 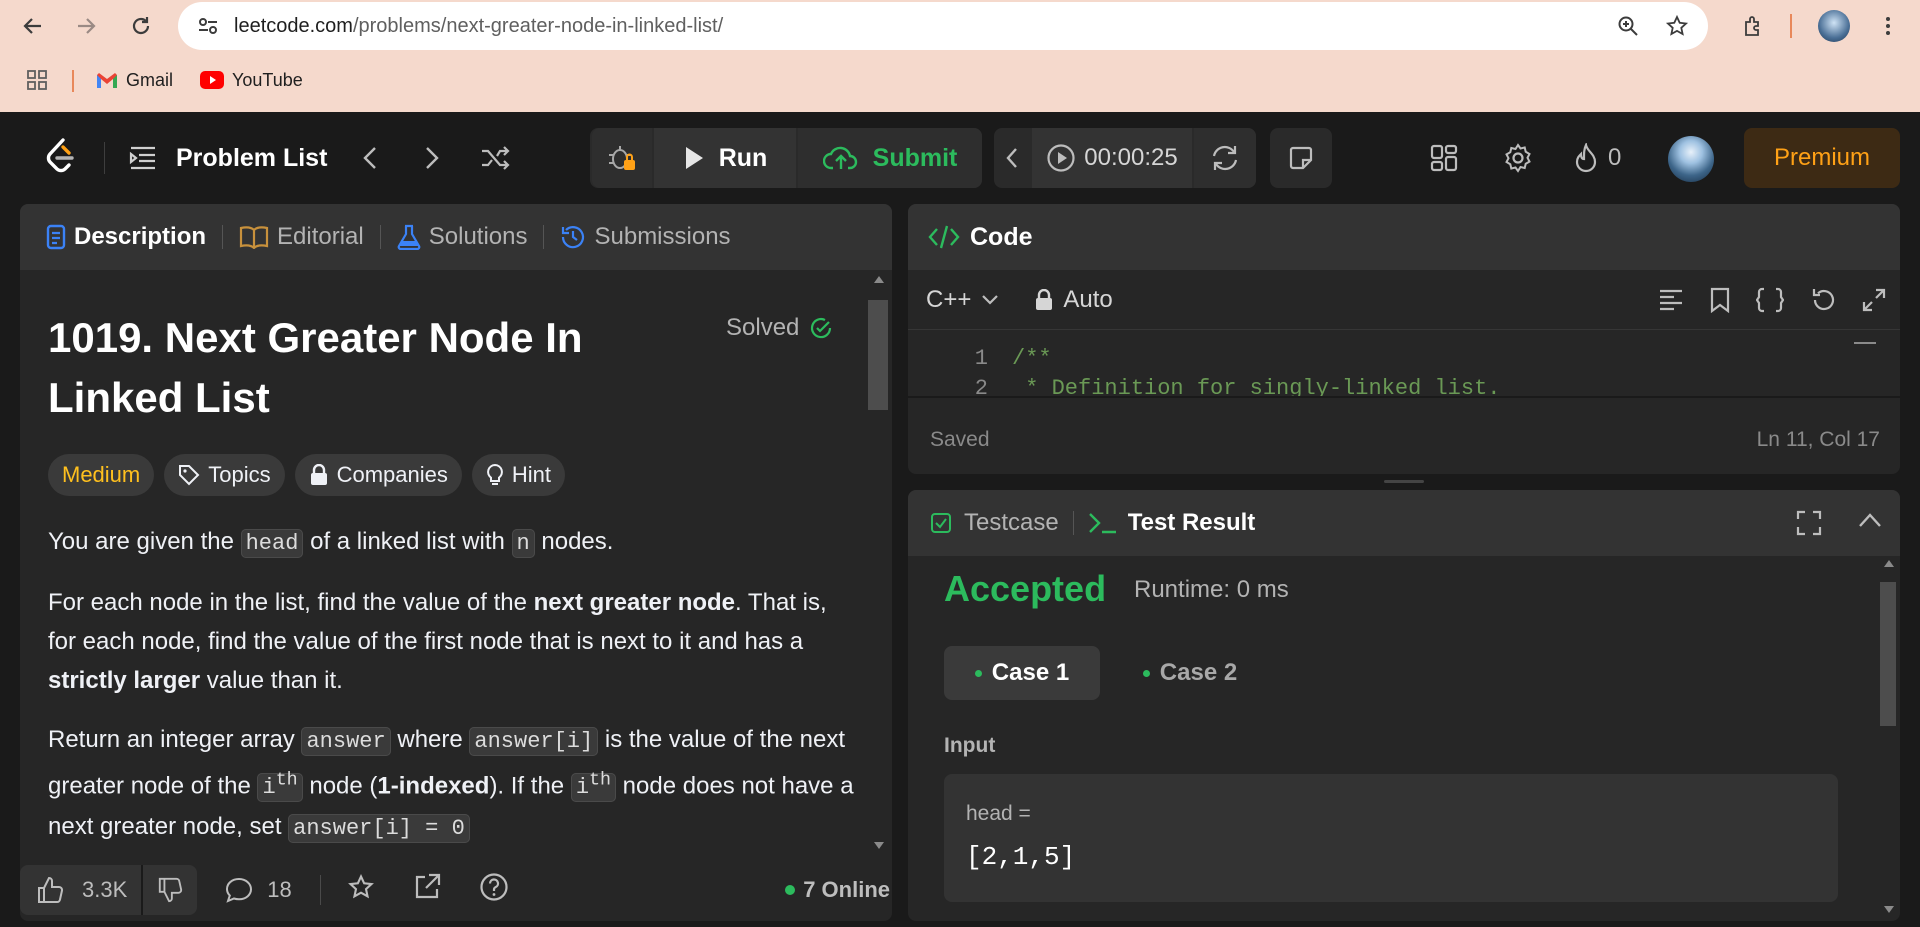 What do you see at coordinates (455, 890) in the screenshot?
I see `description-footer: 3.3K 18 7 Online` at bounding box center [455, 890].